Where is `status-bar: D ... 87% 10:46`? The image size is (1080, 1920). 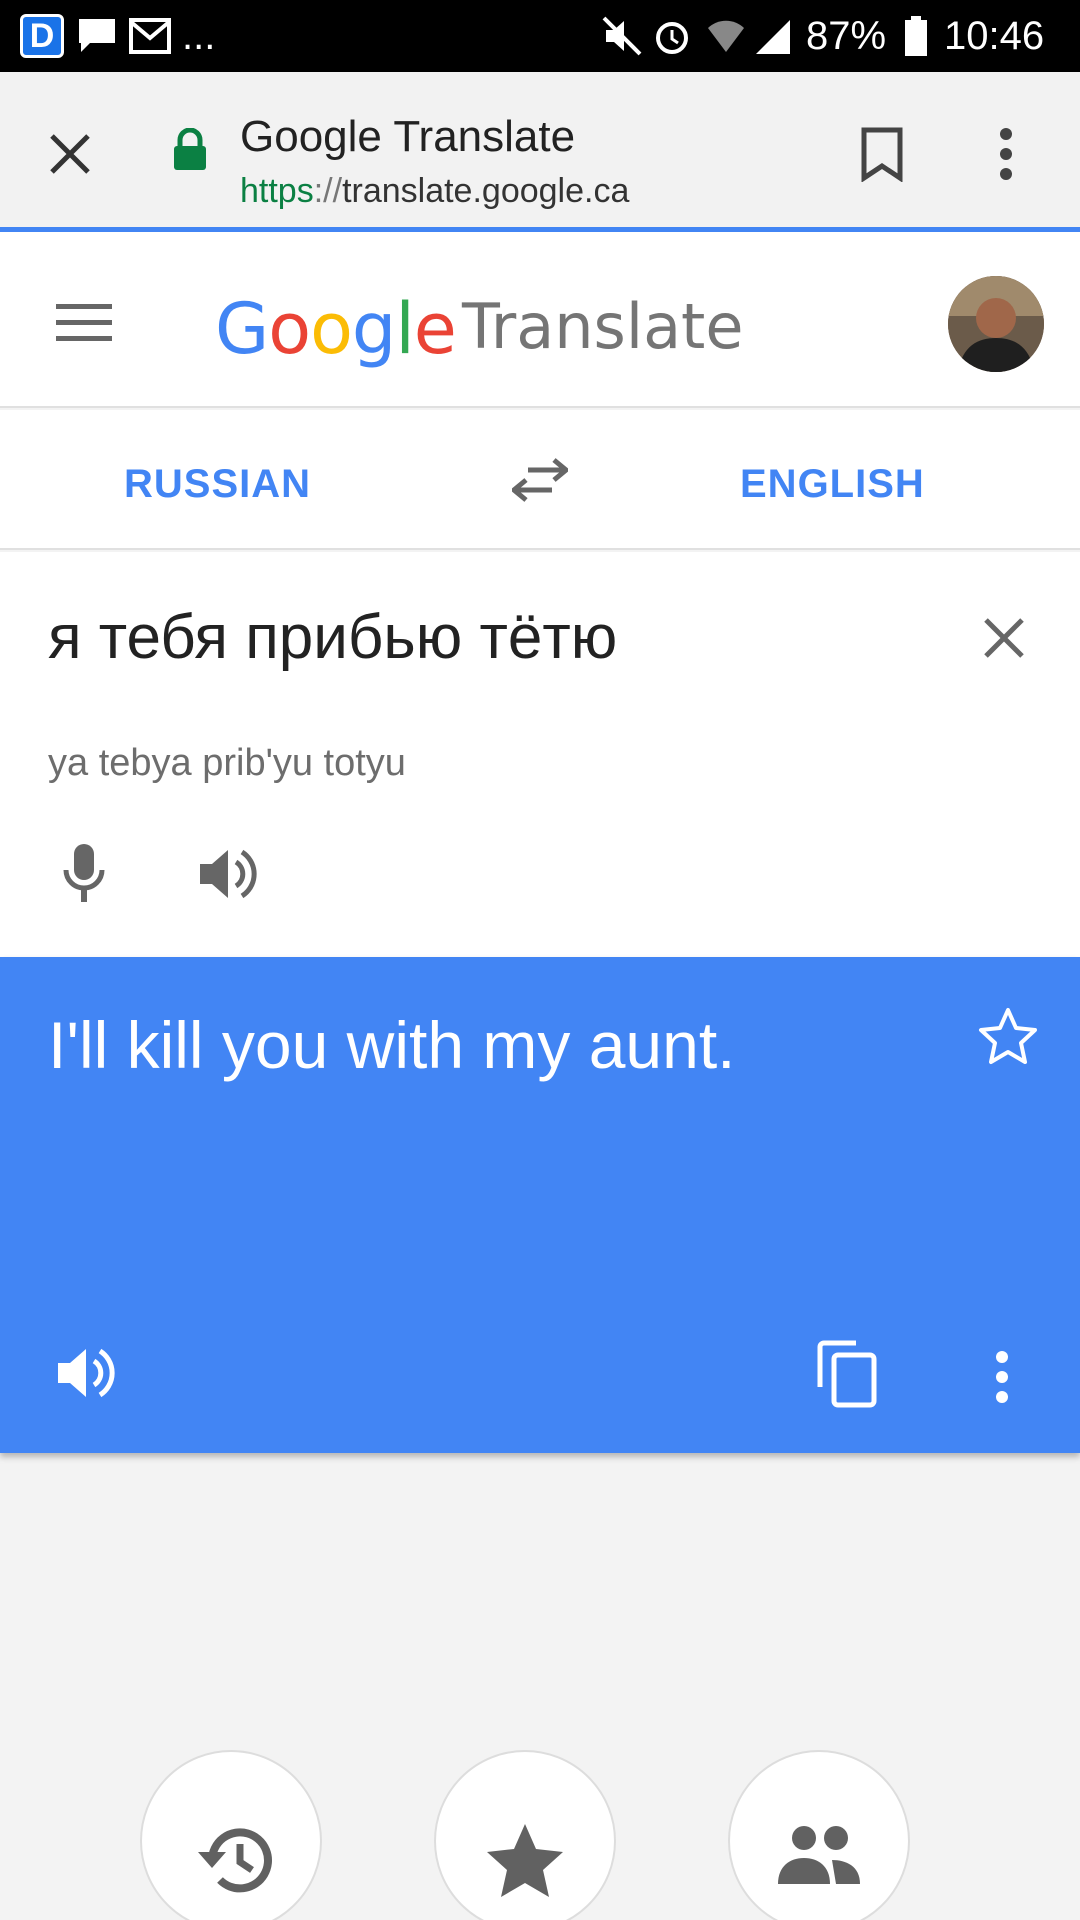 status-bar: D ... 87% 10:46 is located at coordinates (540, 36).